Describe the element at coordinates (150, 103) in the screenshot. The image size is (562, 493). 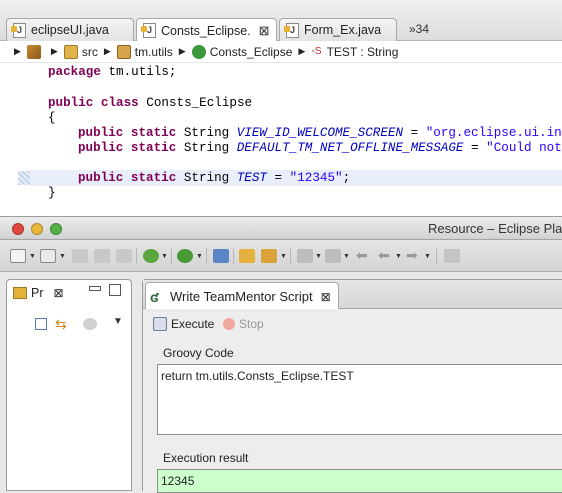
I see `code-line: public class Consts_Eclipse` at that location.